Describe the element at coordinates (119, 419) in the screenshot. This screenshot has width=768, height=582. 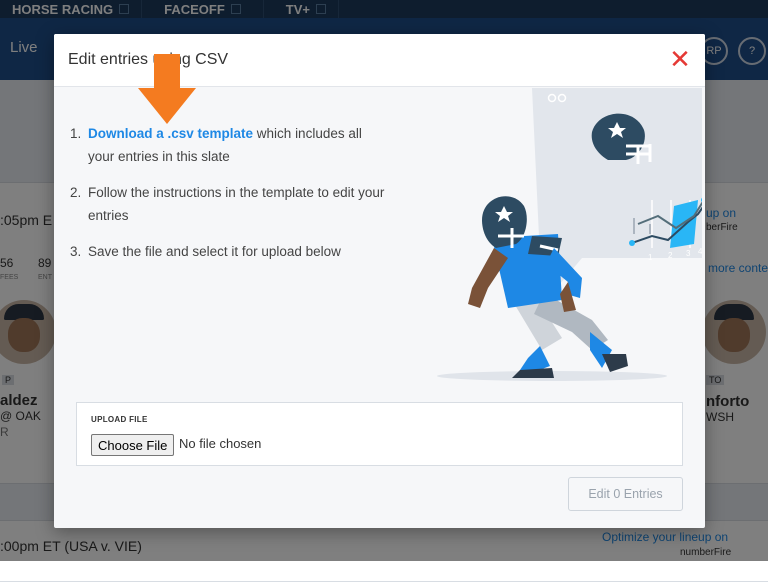
I see `upload-file-label: UPLOAD FILE` at that location.